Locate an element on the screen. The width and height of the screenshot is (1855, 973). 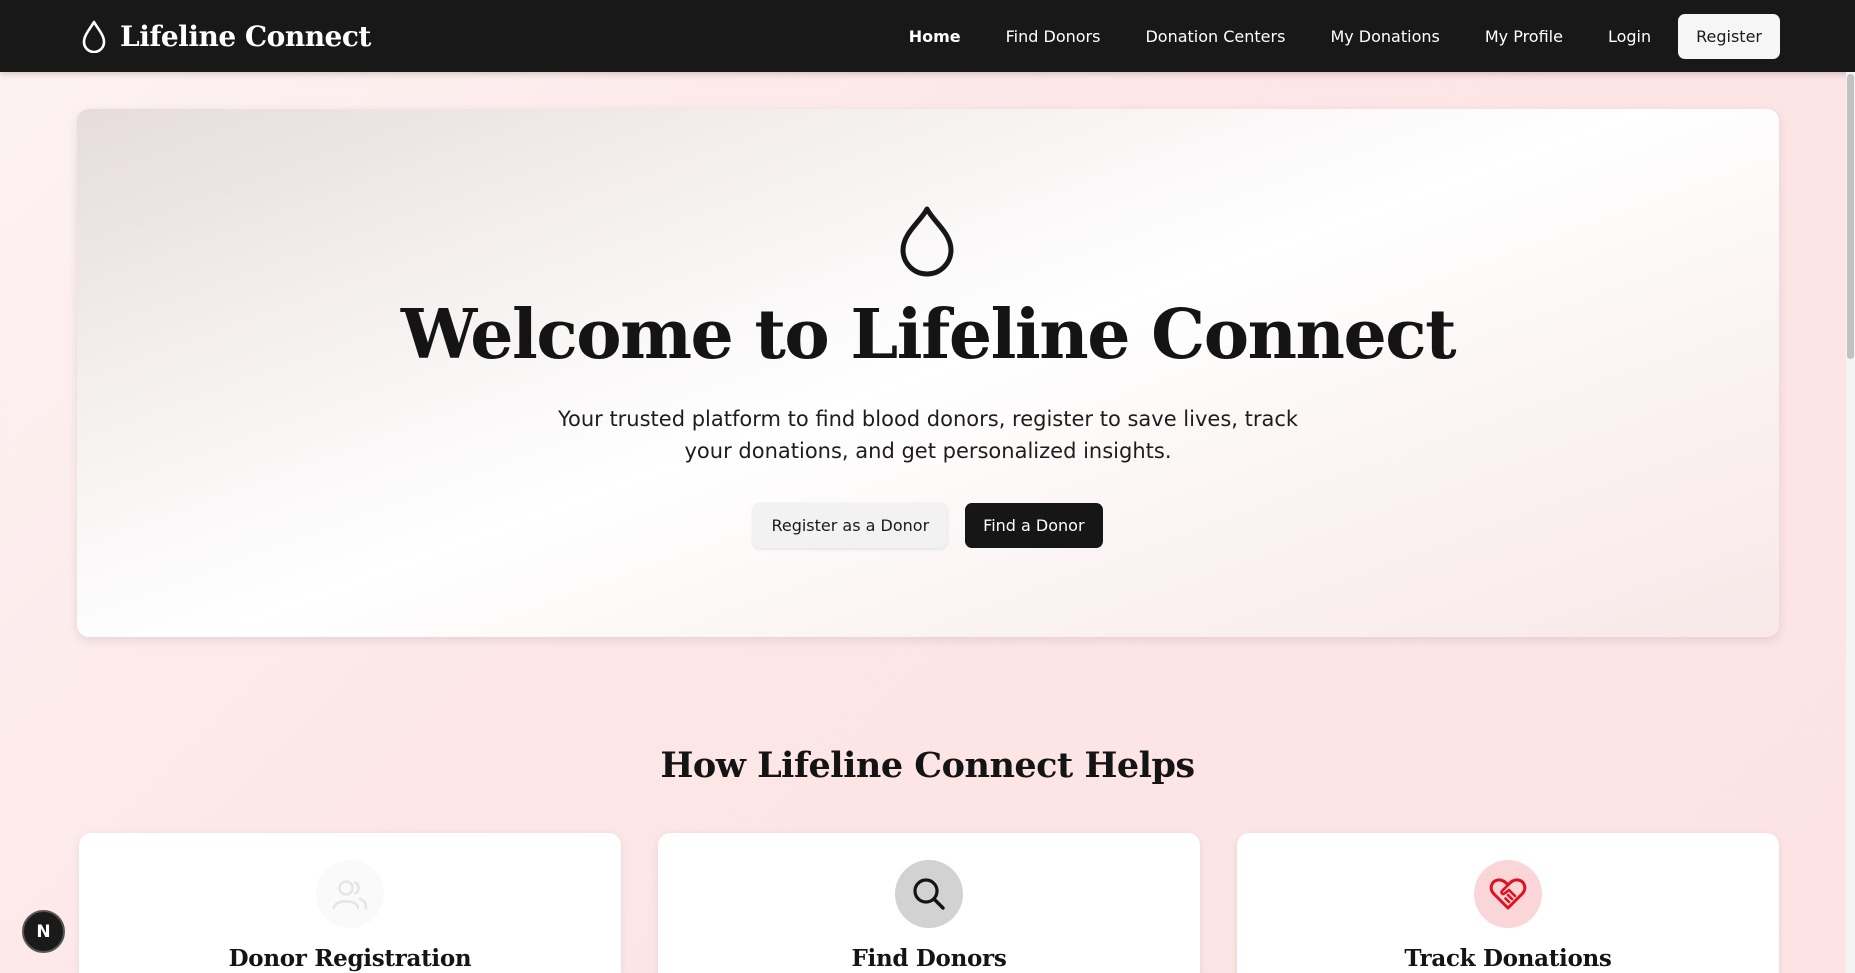
heart-handshake-icon is located at coordinates (1508, 894).